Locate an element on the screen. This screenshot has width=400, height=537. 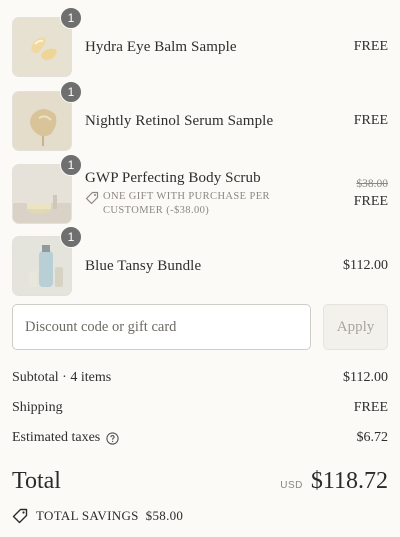
total-row: Total USD $118.72 is located at coordinates (200, 481).